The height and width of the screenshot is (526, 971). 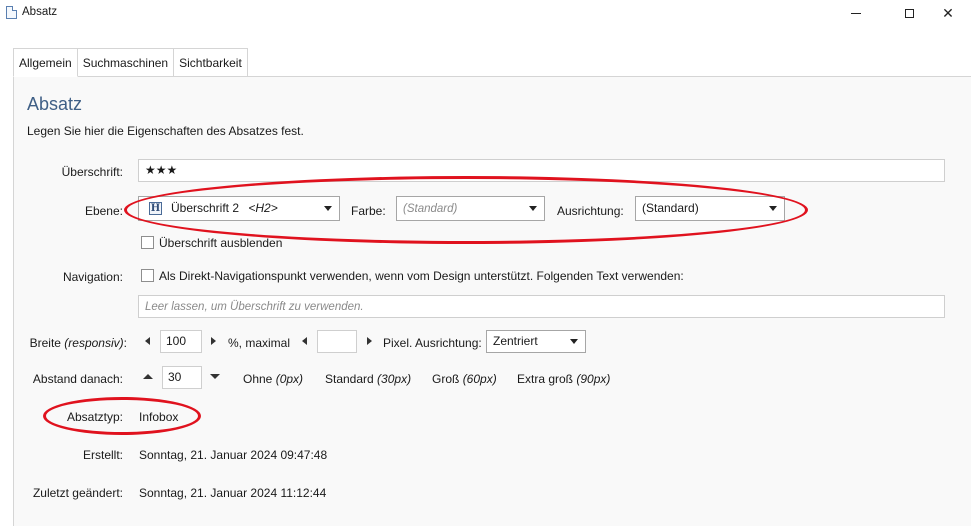 I want to click on navigation-label: Navigation:, so click(x=92, y=277).